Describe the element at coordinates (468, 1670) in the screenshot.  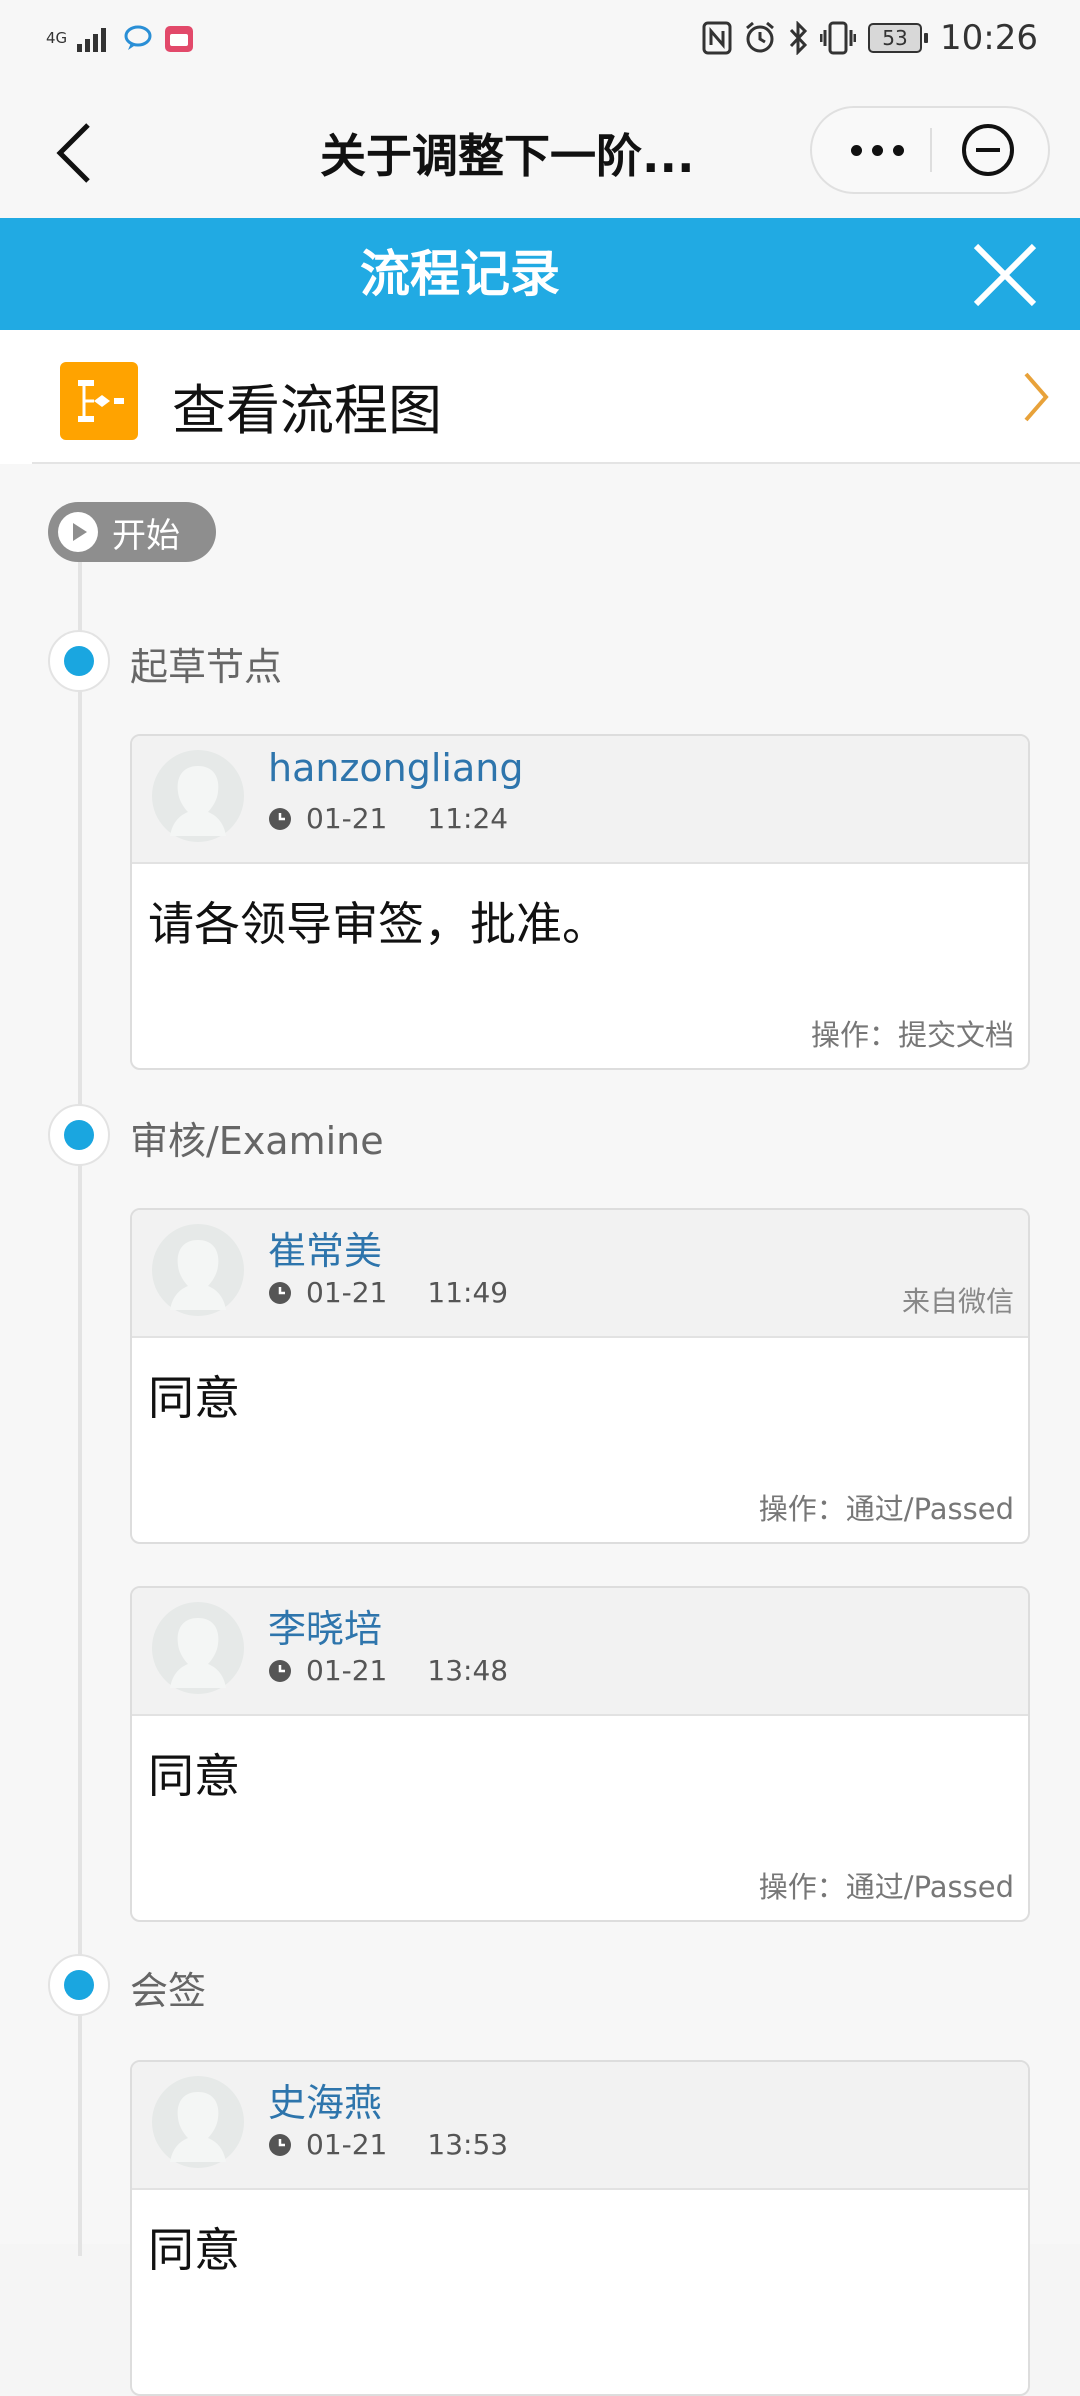
I see `record-time: 13:48` at that location.